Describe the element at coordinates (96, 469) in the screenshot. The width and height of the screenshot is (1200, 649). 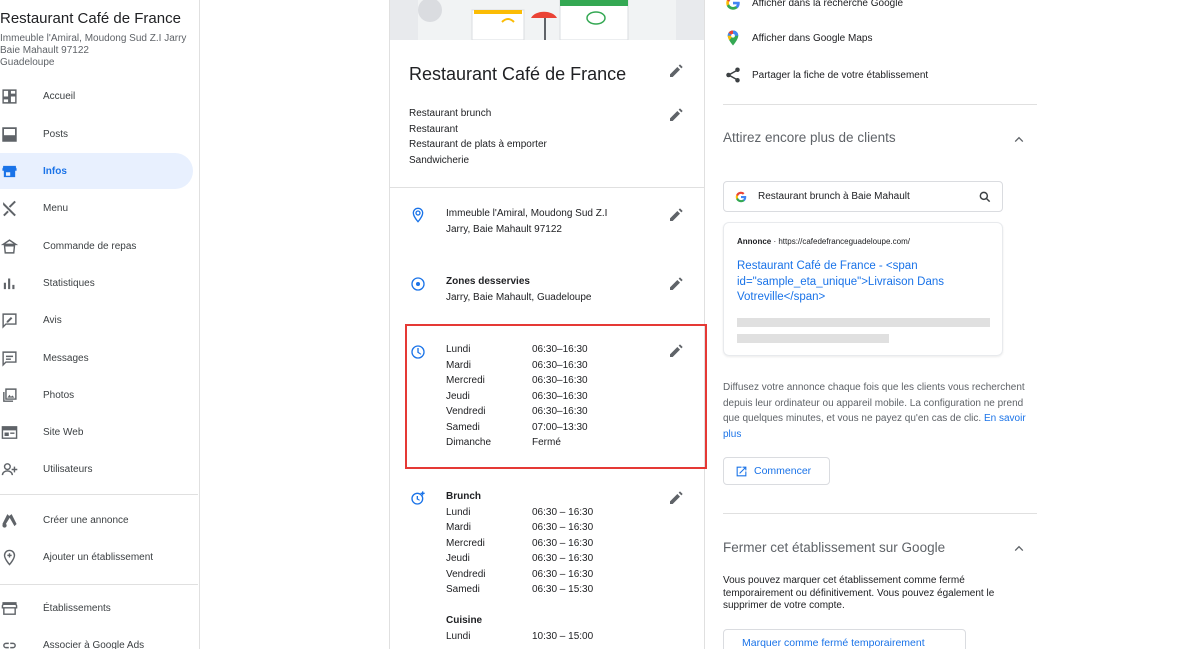
I see `sidebar-item-utilisateurs: Utilisateurs` at that location.